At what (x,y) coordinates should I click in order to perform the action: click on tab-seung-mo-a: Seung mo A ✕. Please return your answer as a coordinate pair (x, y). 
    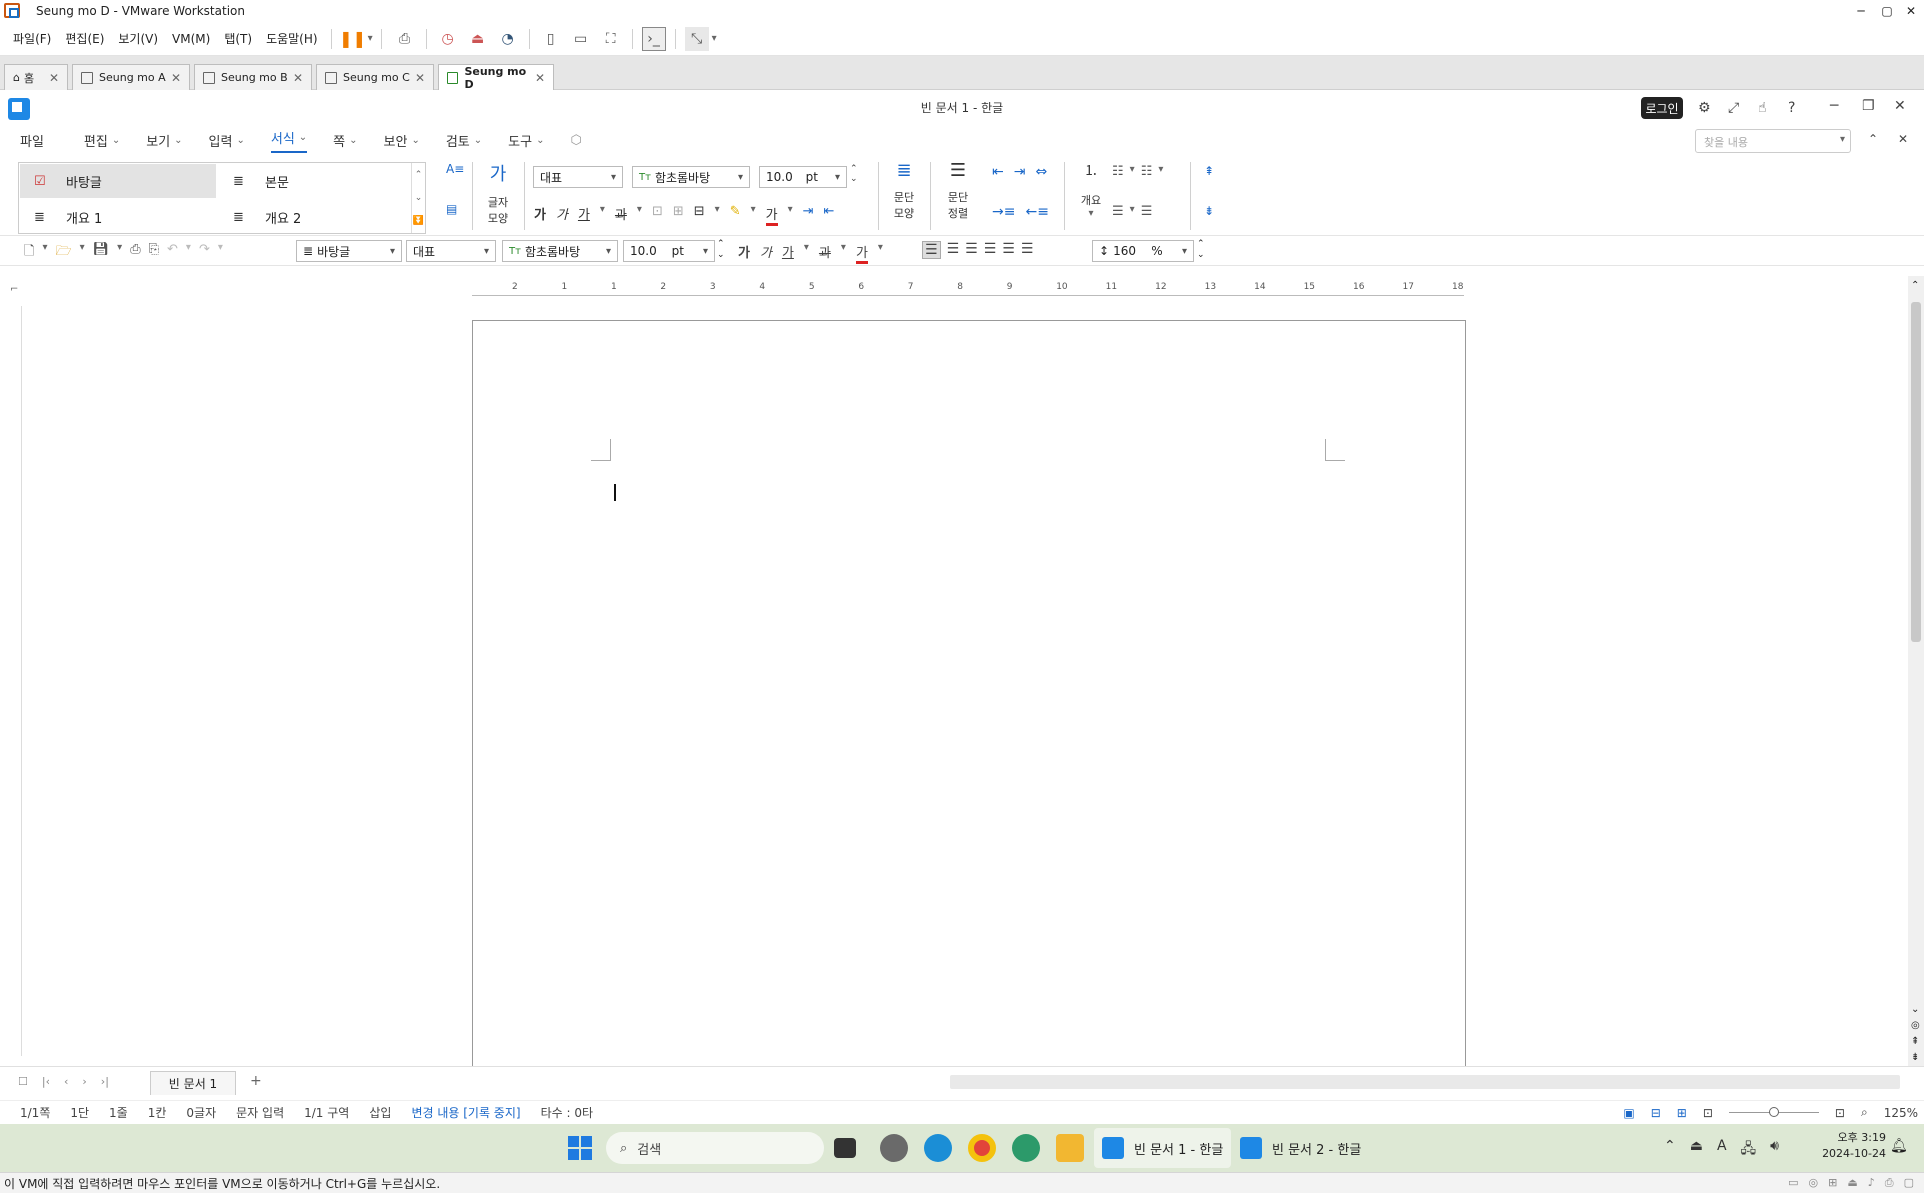
    Looking at the image, I should click on (131, 77).